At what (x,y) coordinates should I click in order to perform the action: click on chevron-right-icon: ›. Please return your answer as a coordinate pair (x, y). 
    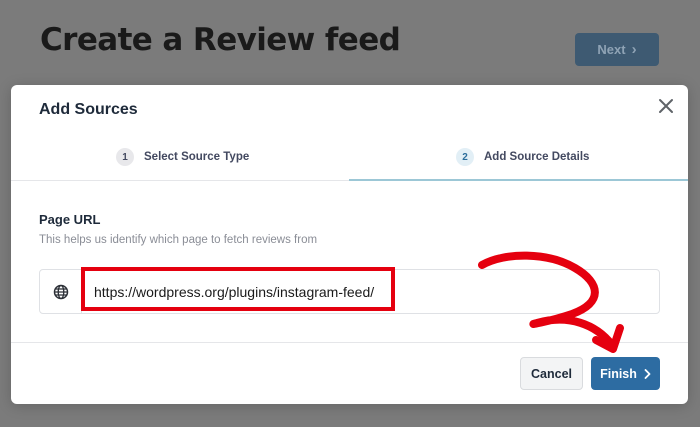
    Looking at the image, I should click on (634, 49).